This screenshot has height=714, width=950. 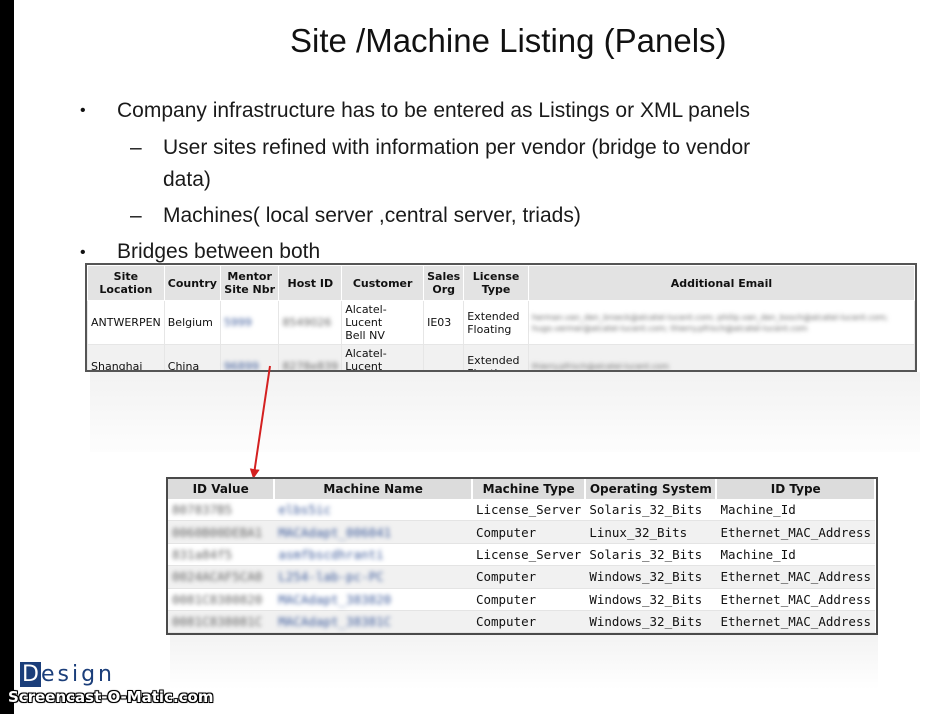 I want to click on cell-id: 0081C838081C, so click(x=221, y=621).